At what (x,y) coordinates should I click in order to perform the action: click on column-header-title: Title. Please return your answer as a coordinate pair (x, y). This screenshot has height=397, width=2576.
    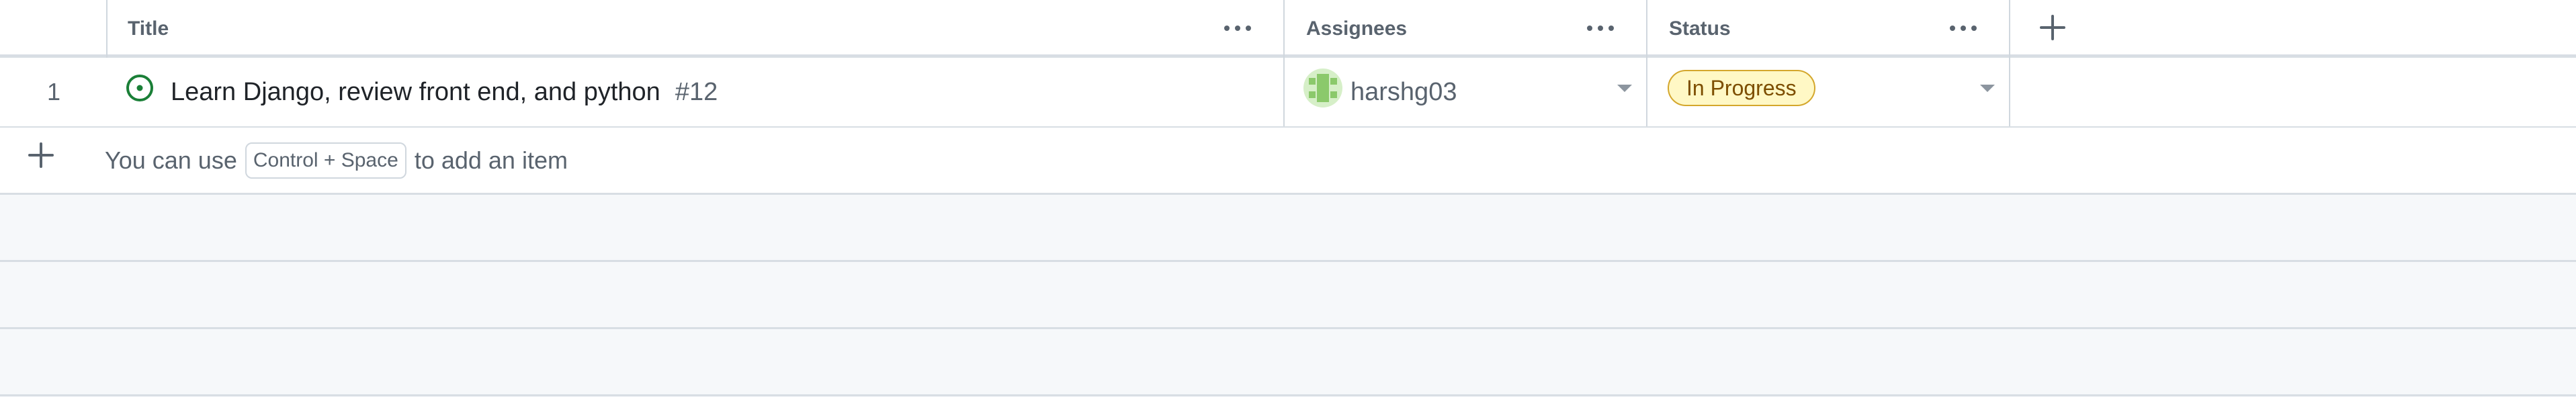
    Looking at the image, I should click on (696, 29).